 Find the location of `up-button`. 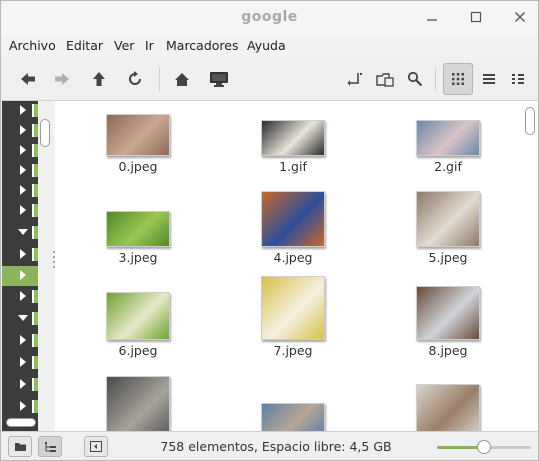

up-button is located at coordinates (99, 79).